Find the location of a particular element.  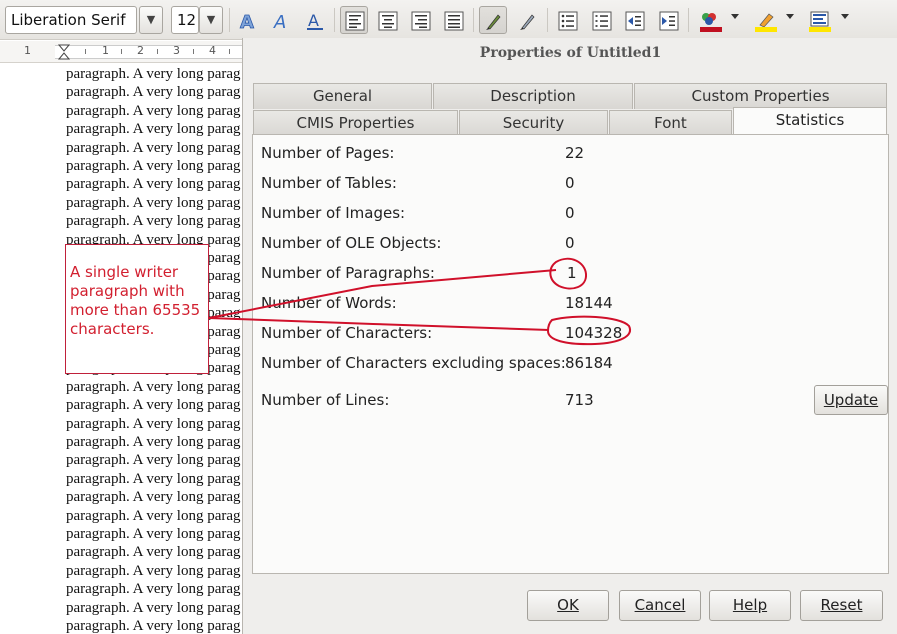

reset-button-label: Reset is located at coordinates (841, 605).